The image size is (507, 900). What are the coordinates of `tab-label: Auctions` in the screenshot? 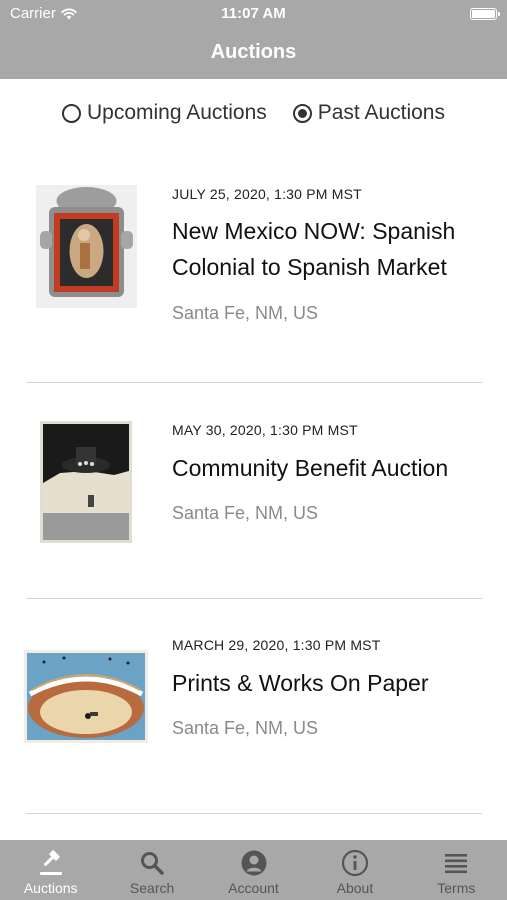 It's located at (50, 888).